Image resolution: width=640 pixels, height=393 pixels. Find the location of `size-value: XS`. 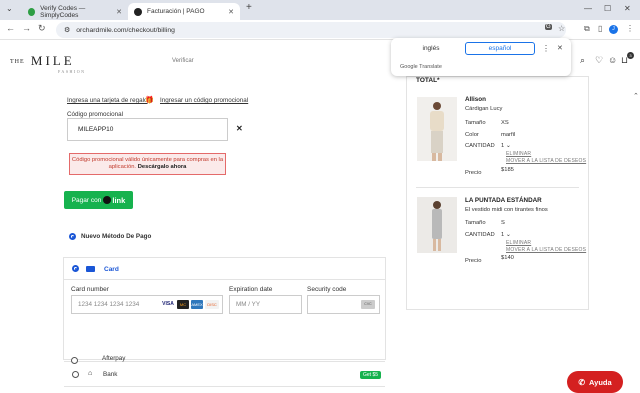

size-value: XS is located at coordinates (505, 123).